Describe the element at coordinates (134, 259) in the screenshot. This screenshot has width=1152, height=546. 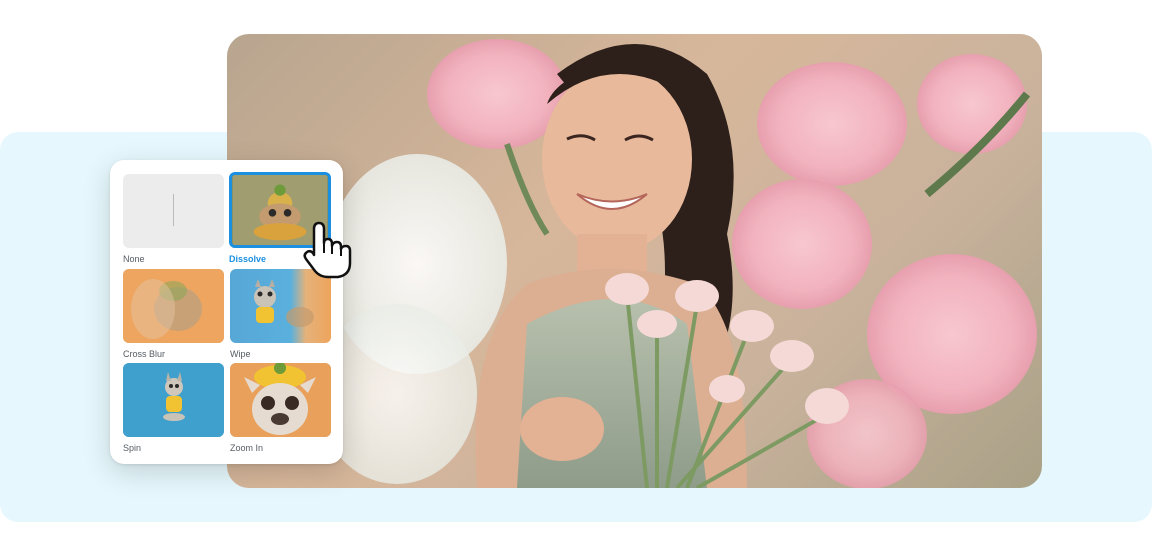
I see `transition-label: None` at that location.